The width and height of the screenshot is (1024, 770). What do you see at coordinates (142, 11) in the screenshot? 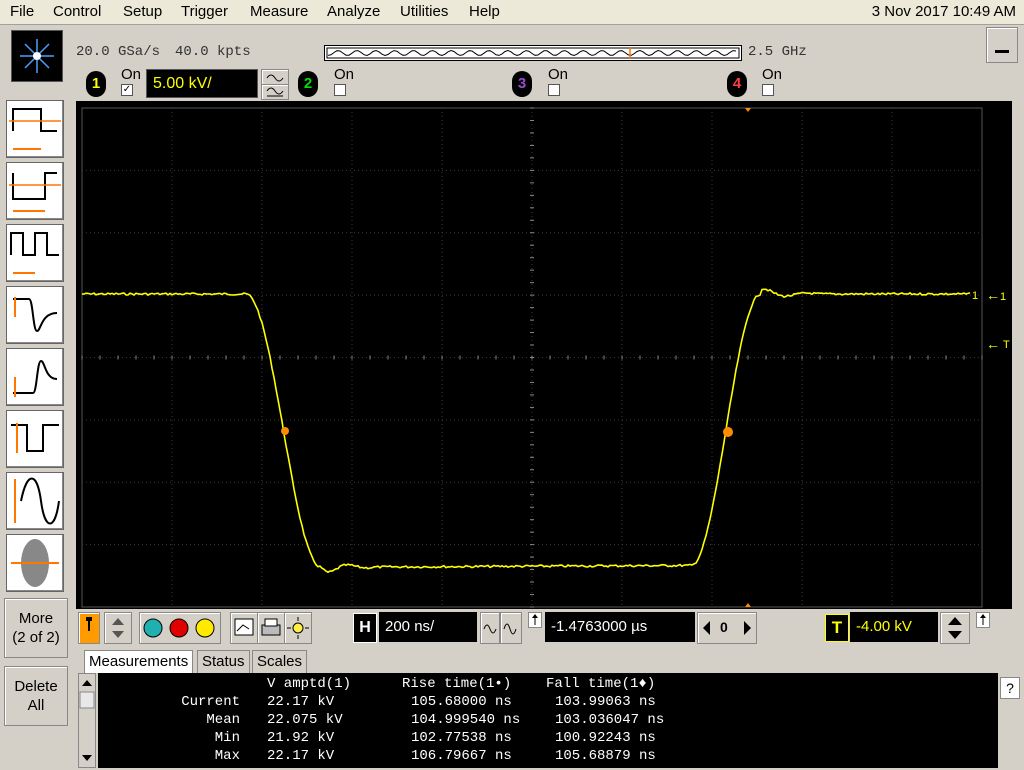
I see `menu-setup: Setup` at bounding box center [142, 11].